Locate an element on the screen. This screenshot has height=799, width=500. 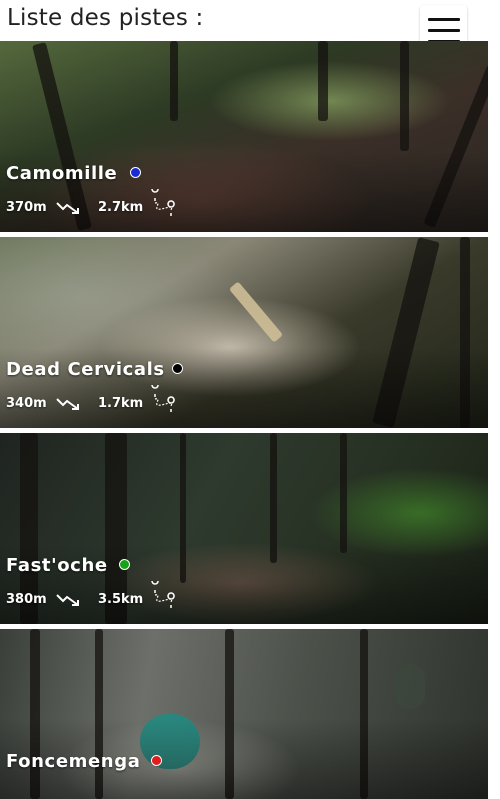
distance-value: 3.5km is located at coordinates (121, 599).